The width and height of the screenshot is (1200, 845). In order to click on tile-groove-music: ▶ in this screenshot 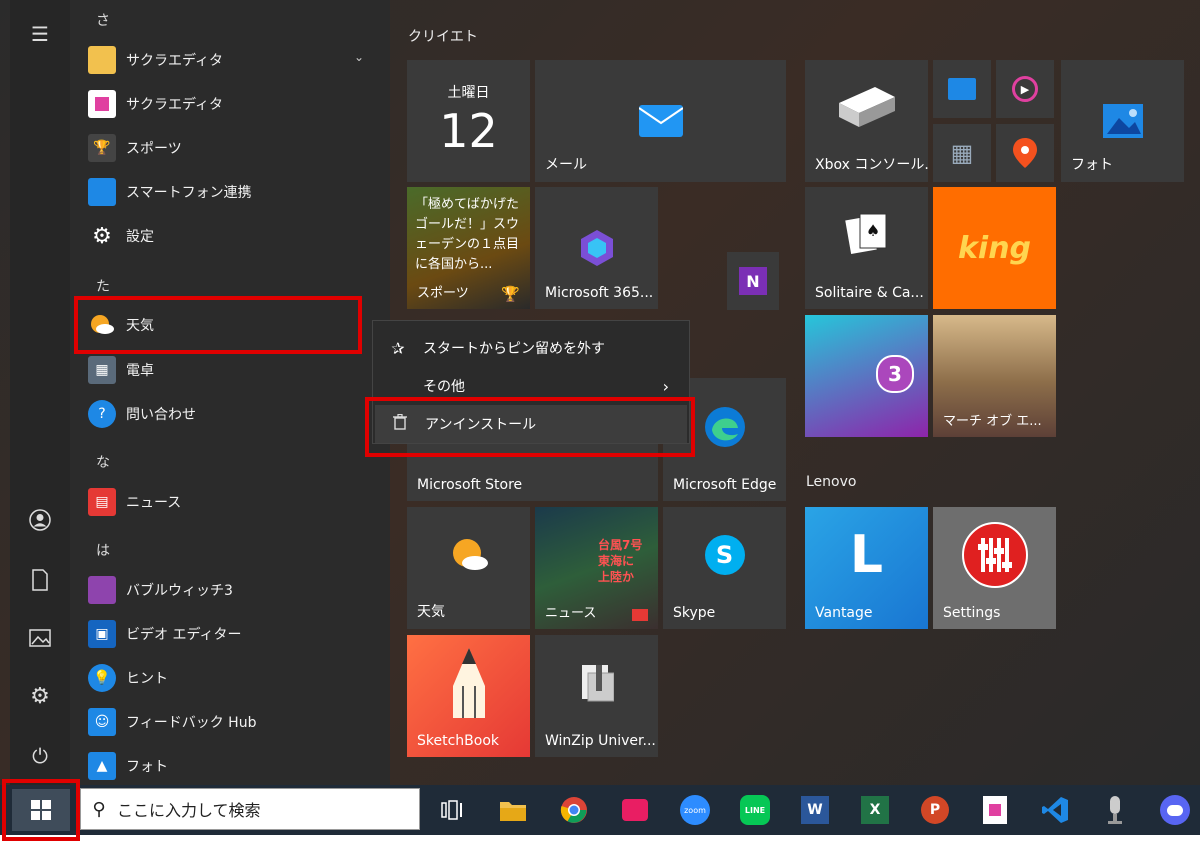, I will do `click(1025, 89)`.